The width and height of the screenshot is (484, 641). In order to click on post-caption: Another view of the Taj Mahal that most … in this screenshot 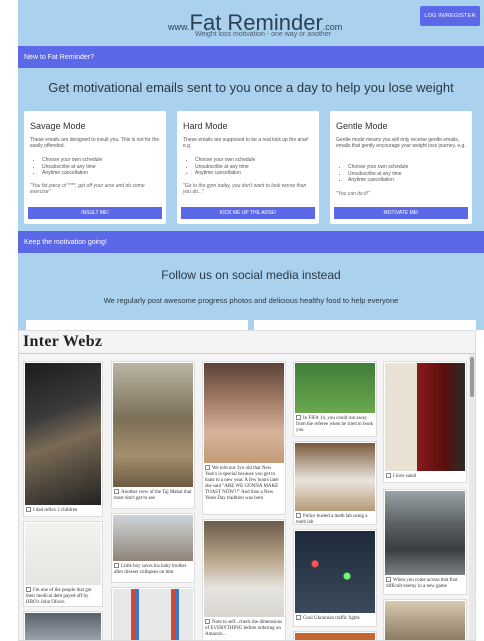, I will do `click(153, 495)`.